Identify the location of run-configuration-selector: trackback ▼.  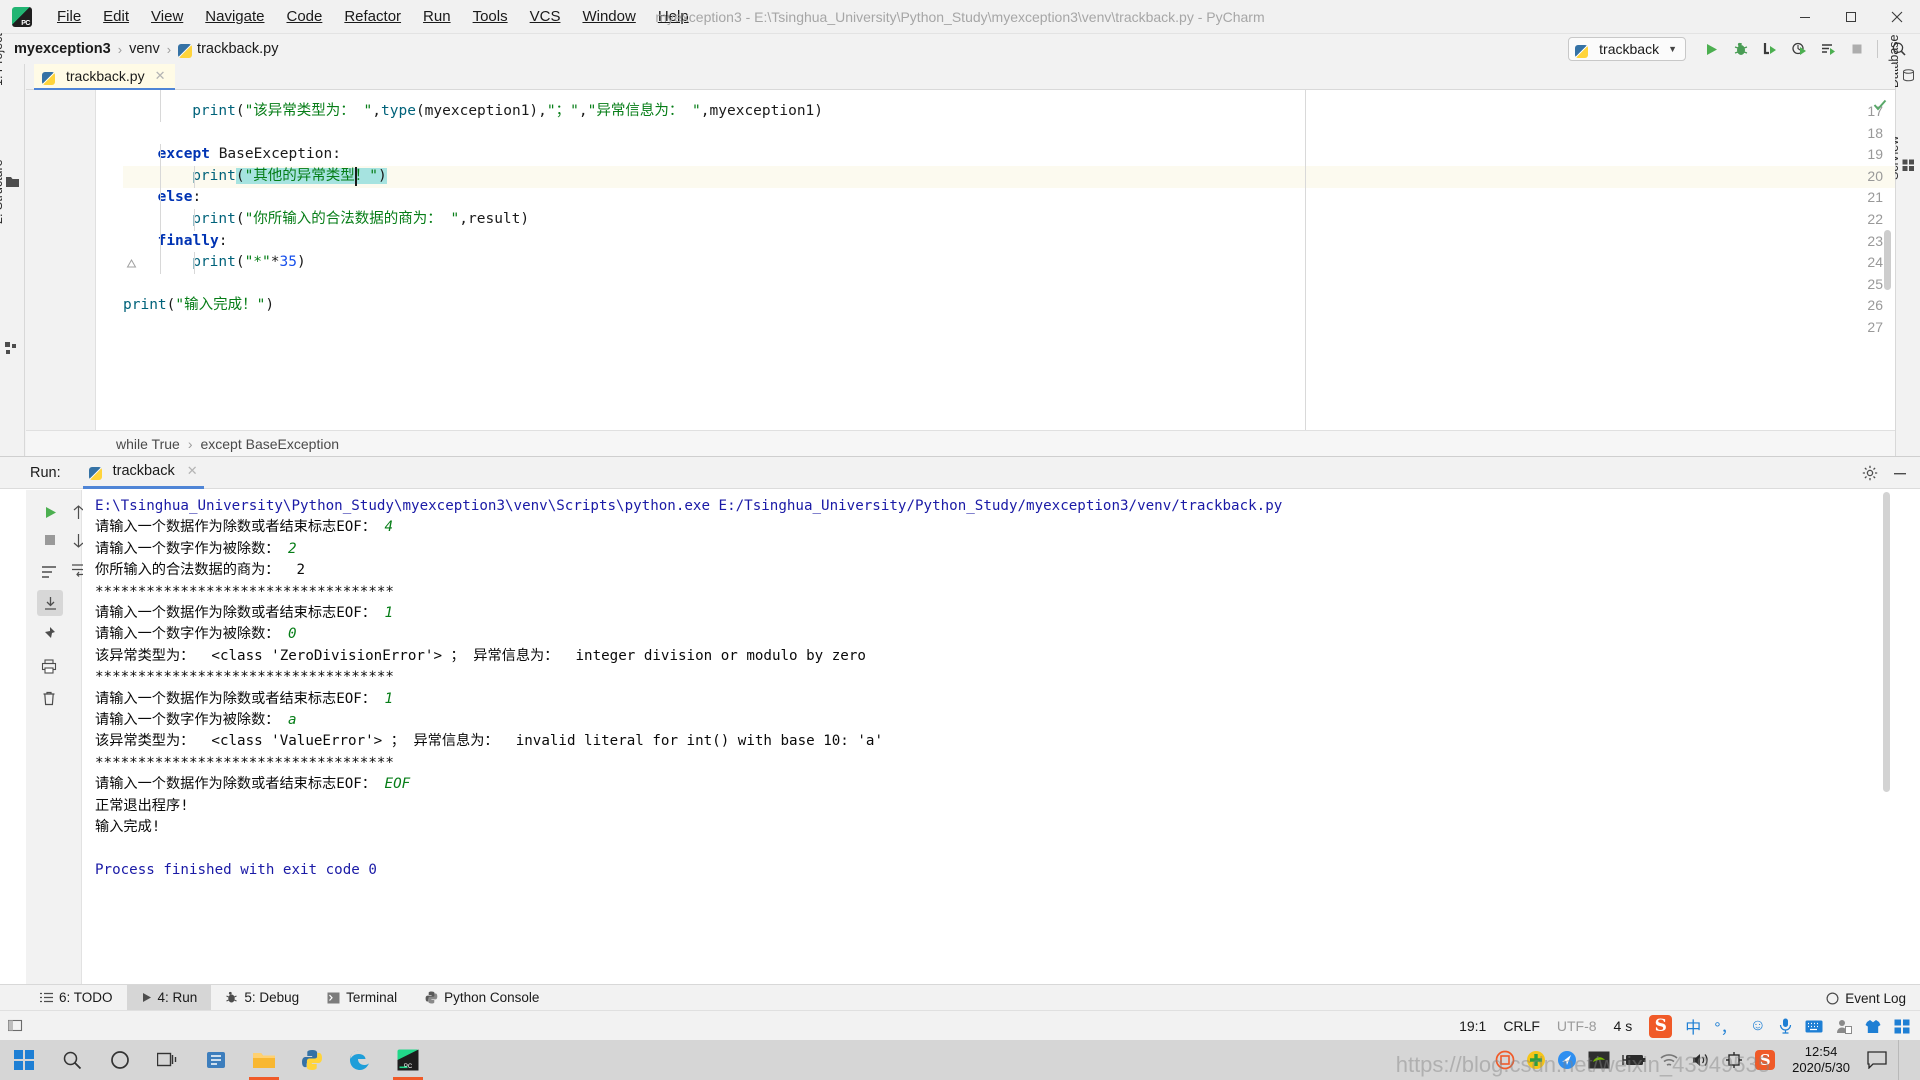
(1627, 49).